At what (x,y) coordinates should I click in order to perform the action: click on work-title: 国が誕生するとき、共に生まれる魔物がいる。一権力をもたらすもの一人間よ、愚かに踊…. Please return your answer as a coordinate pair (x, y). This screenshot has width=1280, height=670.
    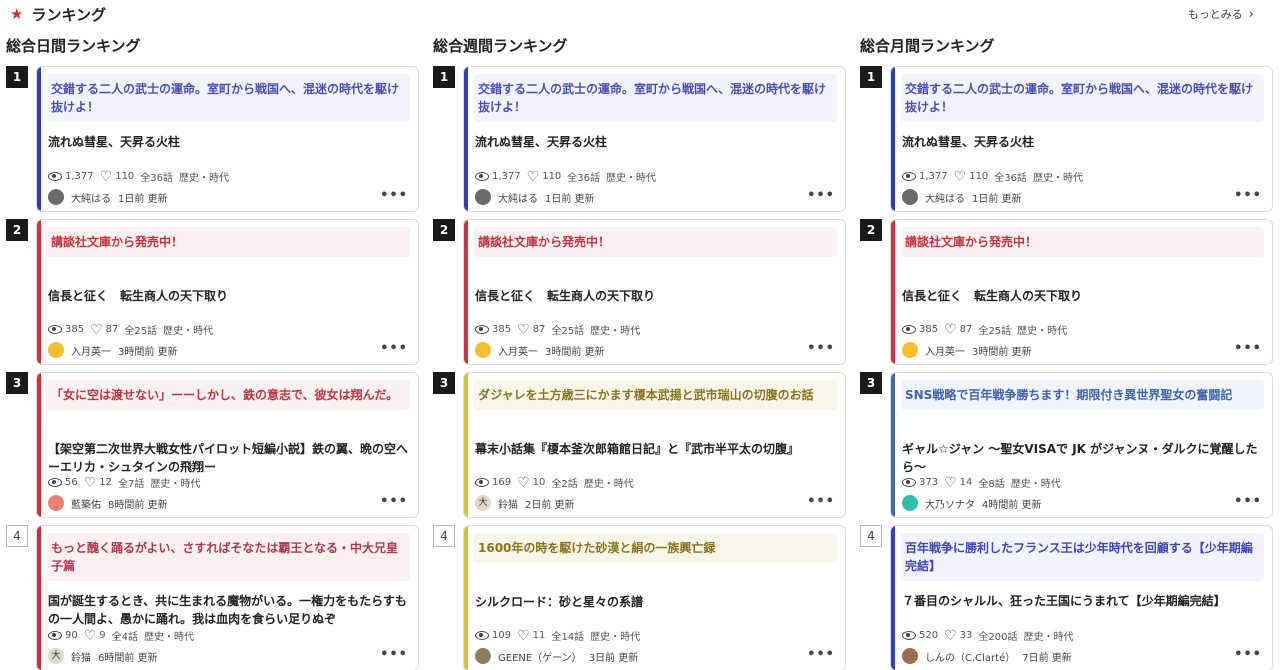
    Looking at the image, I should click on (229, 610).